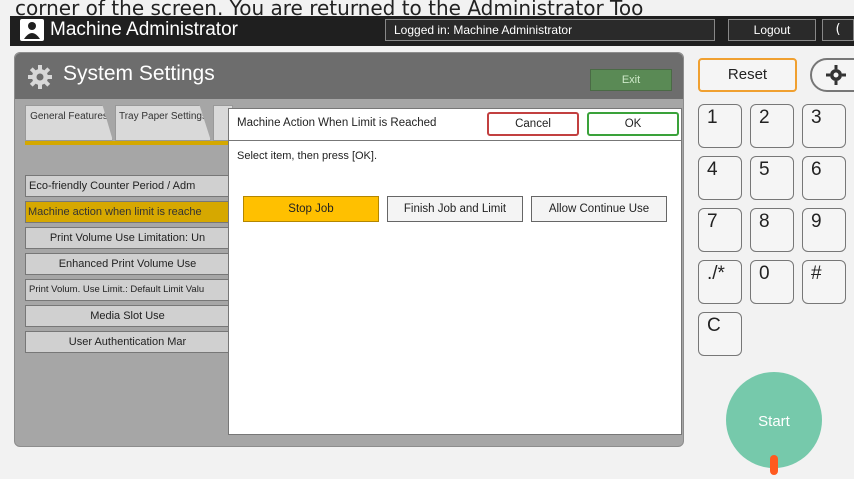  Describe the element at coordinates (127, 316) in the screenshot. I see `menu-item-media-slot-use: Media Slot Use` at that location.